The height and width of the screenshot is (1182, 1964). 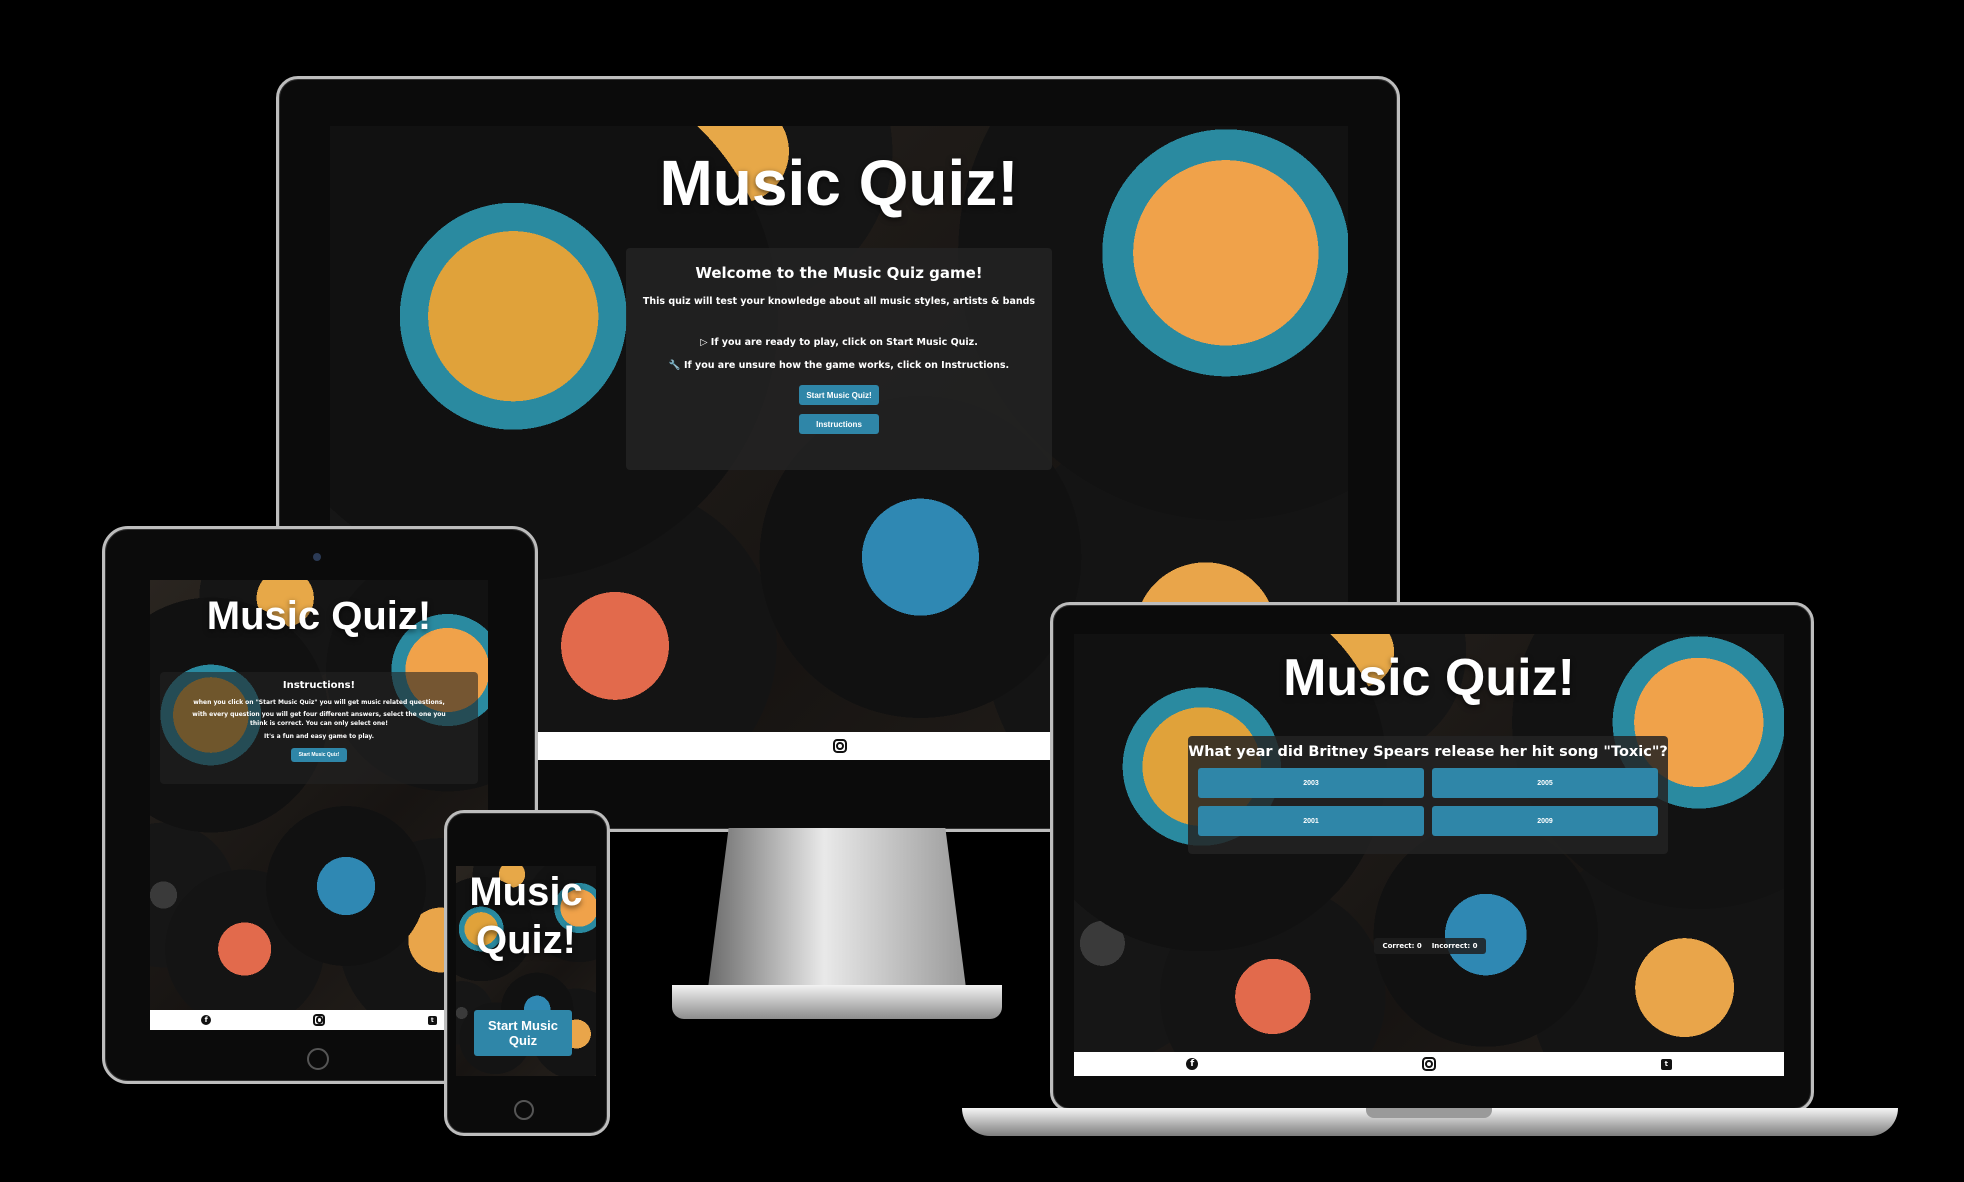 I want to click on phone-screen: Music Quiz! Start Music Quiz, so click(x=526, y=971).